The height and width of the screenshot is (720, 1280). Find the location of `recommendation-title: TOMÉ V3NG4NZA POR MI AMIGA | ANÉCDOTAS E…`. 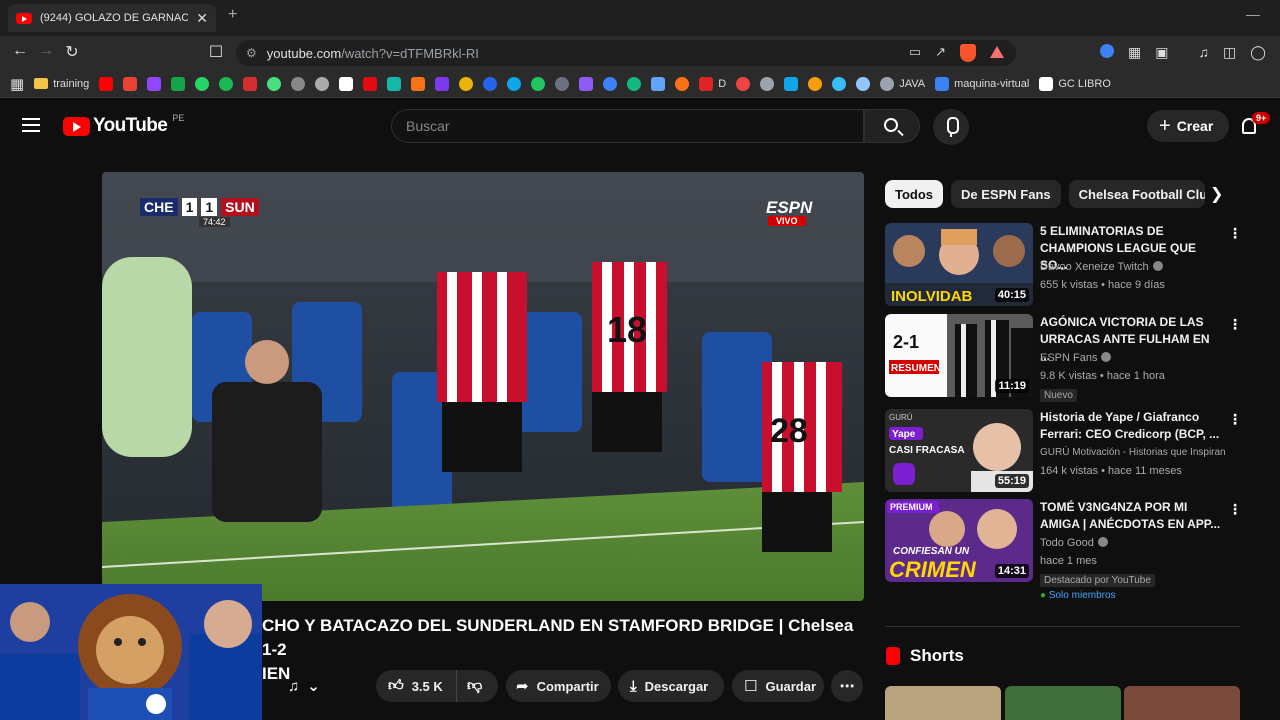

recommendation-title: TOMÉ V3NG4NZA POR MI AMIGA | ANÉCDOTAS E… is located at coordinates (1131, 516).